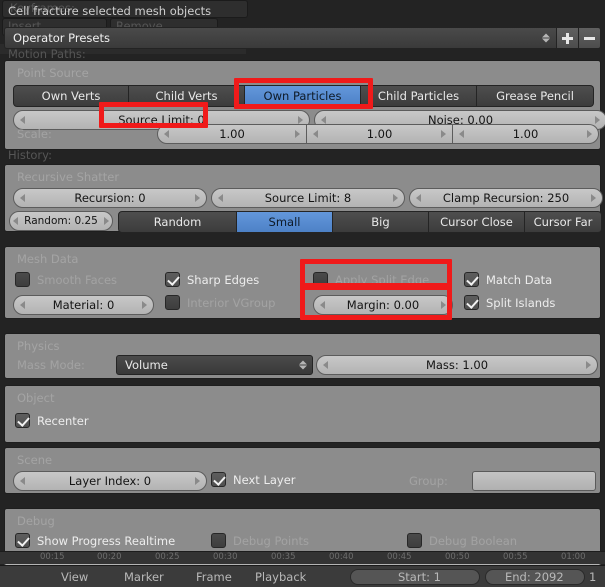 The image size is (605, 587). What do you see at coordinates (253, 479) in the screenshot?
I see `next-layer-checkbox: Next Layer` at bounding box center [253, 479].